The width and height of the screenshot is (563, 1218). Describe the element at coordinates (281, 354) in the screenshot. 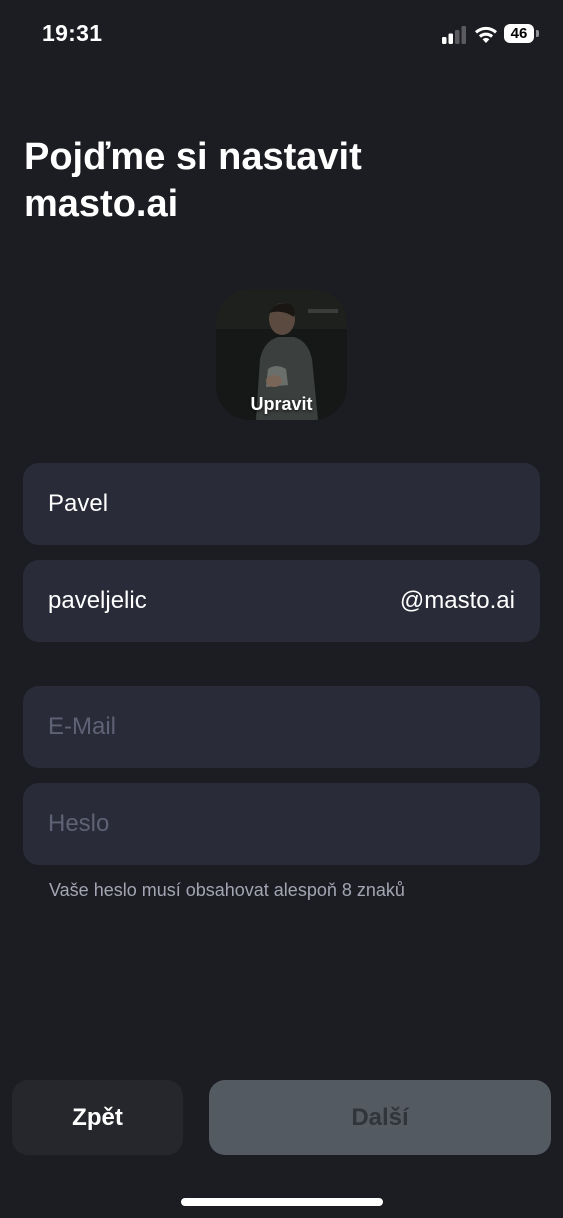

I see `avatar-editor: Upravit` at that location.